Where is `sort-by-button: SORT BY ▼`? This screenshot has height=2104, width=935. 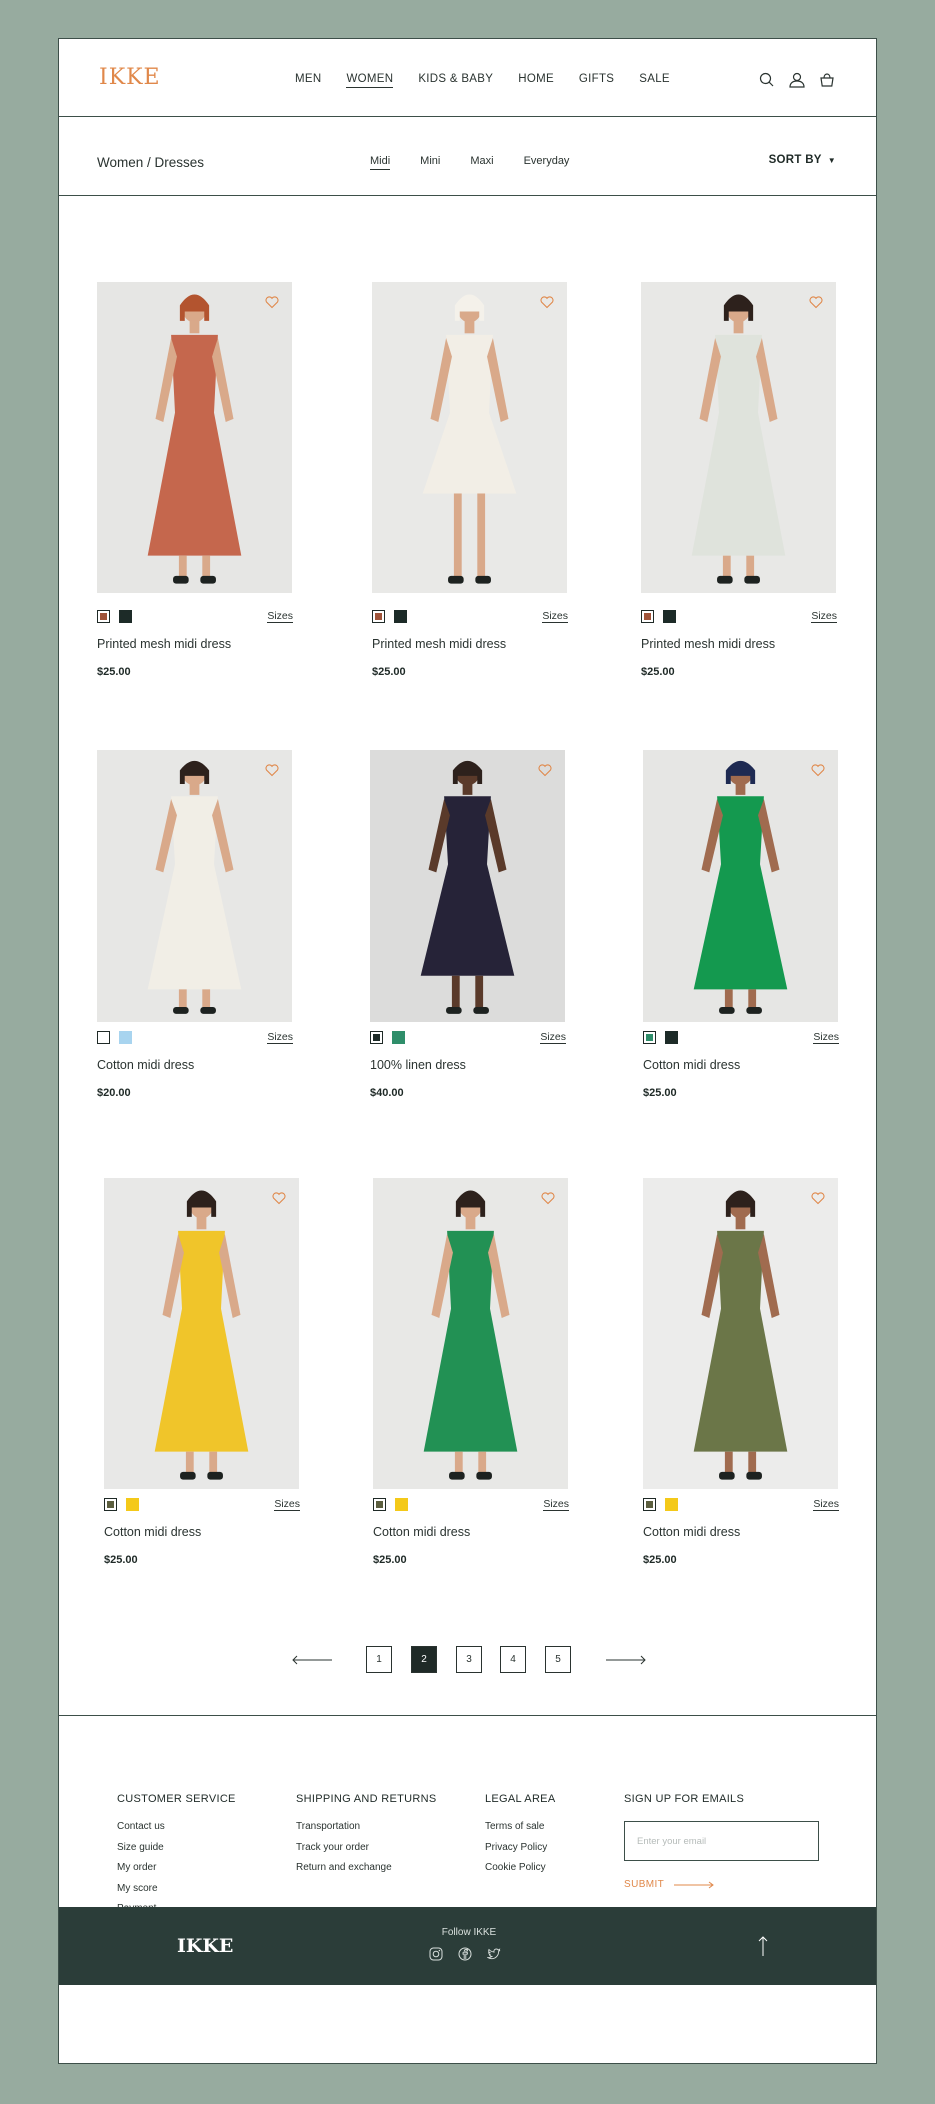
sort-by-button: SORT BY ▼ is located at coordinates (802, 160).